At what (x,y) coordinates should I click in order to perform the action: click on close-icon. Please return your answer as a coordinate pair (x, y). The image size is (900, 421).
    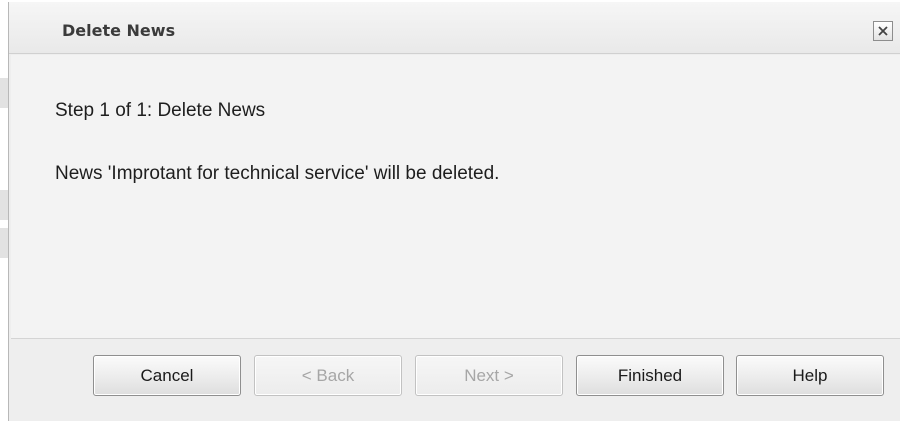
    Looking at the image, I should click on (883, 31).